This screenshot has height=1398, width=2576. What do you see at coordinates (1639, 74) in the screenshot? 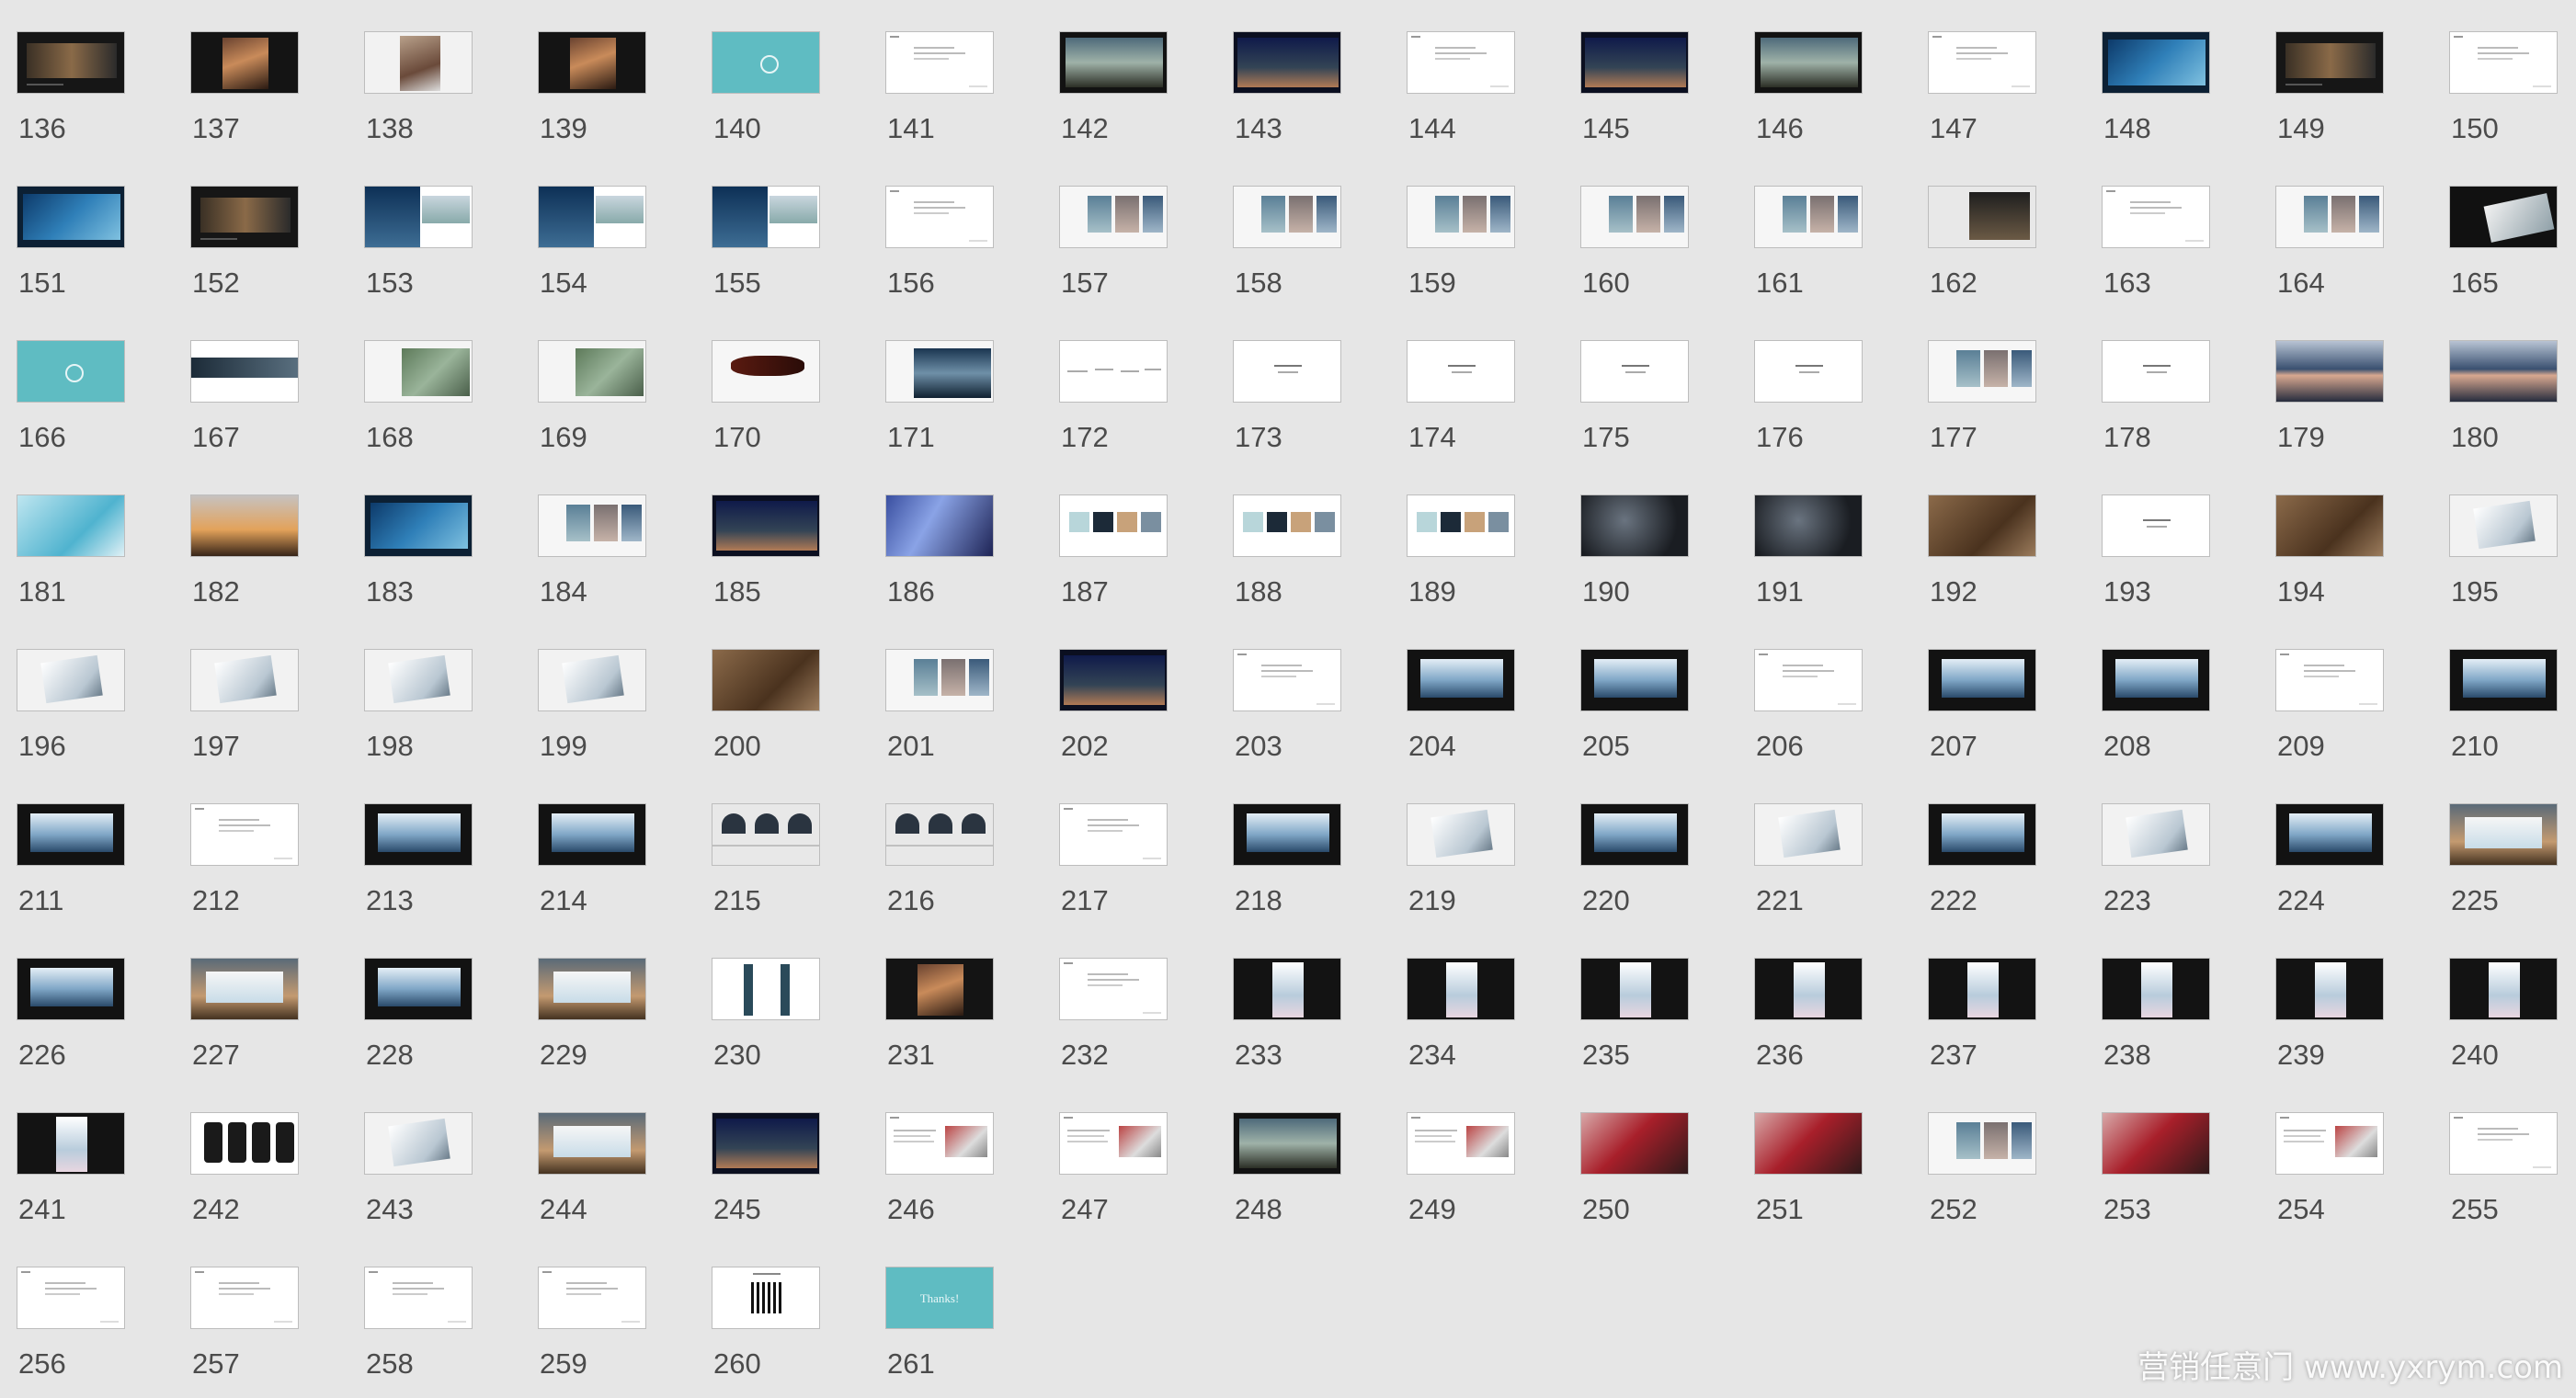
I see `slide-item-145: 145` at bounding box center [1639, 74].